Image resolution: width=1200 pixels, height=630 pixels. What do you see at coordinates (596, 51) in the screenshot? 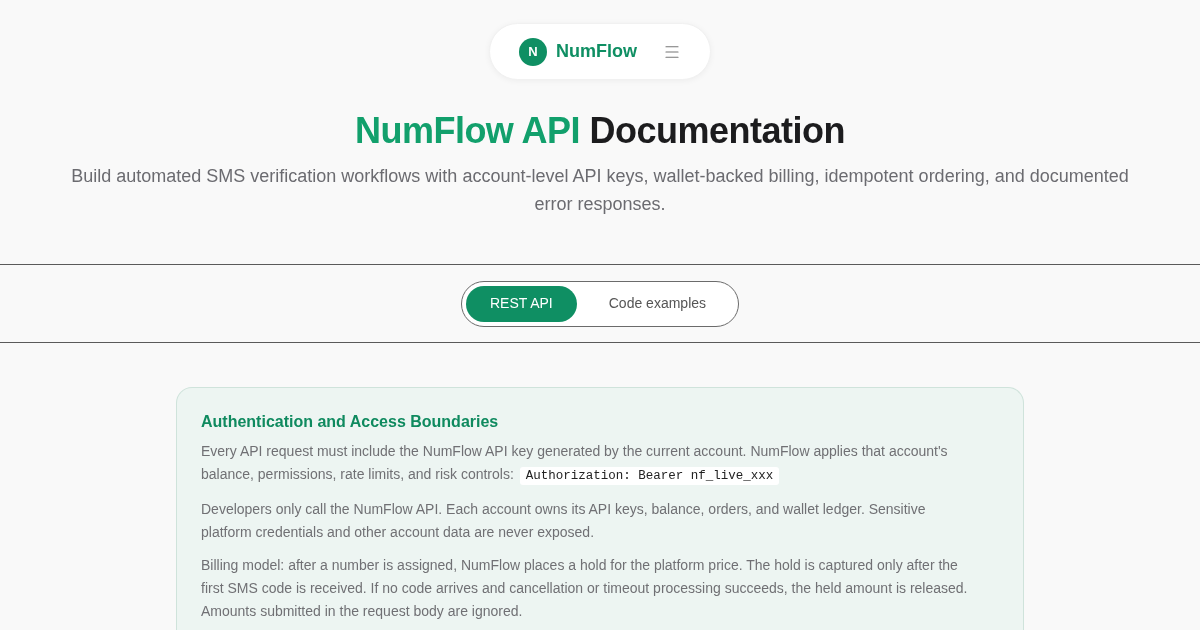
I see `brand-name: NumFlow` at bounding box center [596, 51].